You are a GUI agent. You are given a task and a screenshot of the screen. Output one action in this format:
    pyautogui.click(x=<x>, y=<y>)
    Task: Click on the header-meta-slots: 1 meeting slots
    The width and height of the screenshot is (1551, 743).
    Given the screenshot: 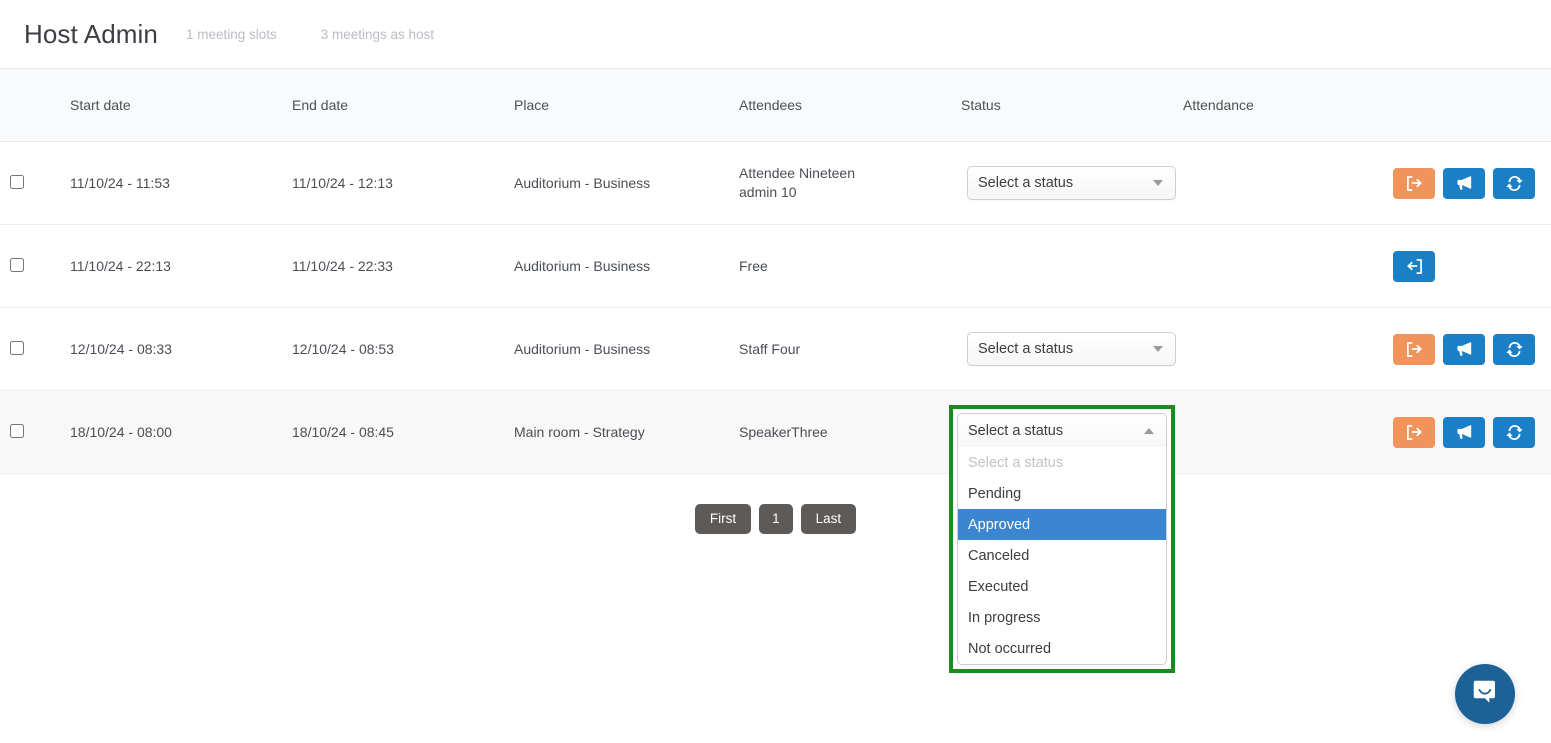 What is the action you would take?
    pyautogui.click(x=231, y=34)
    